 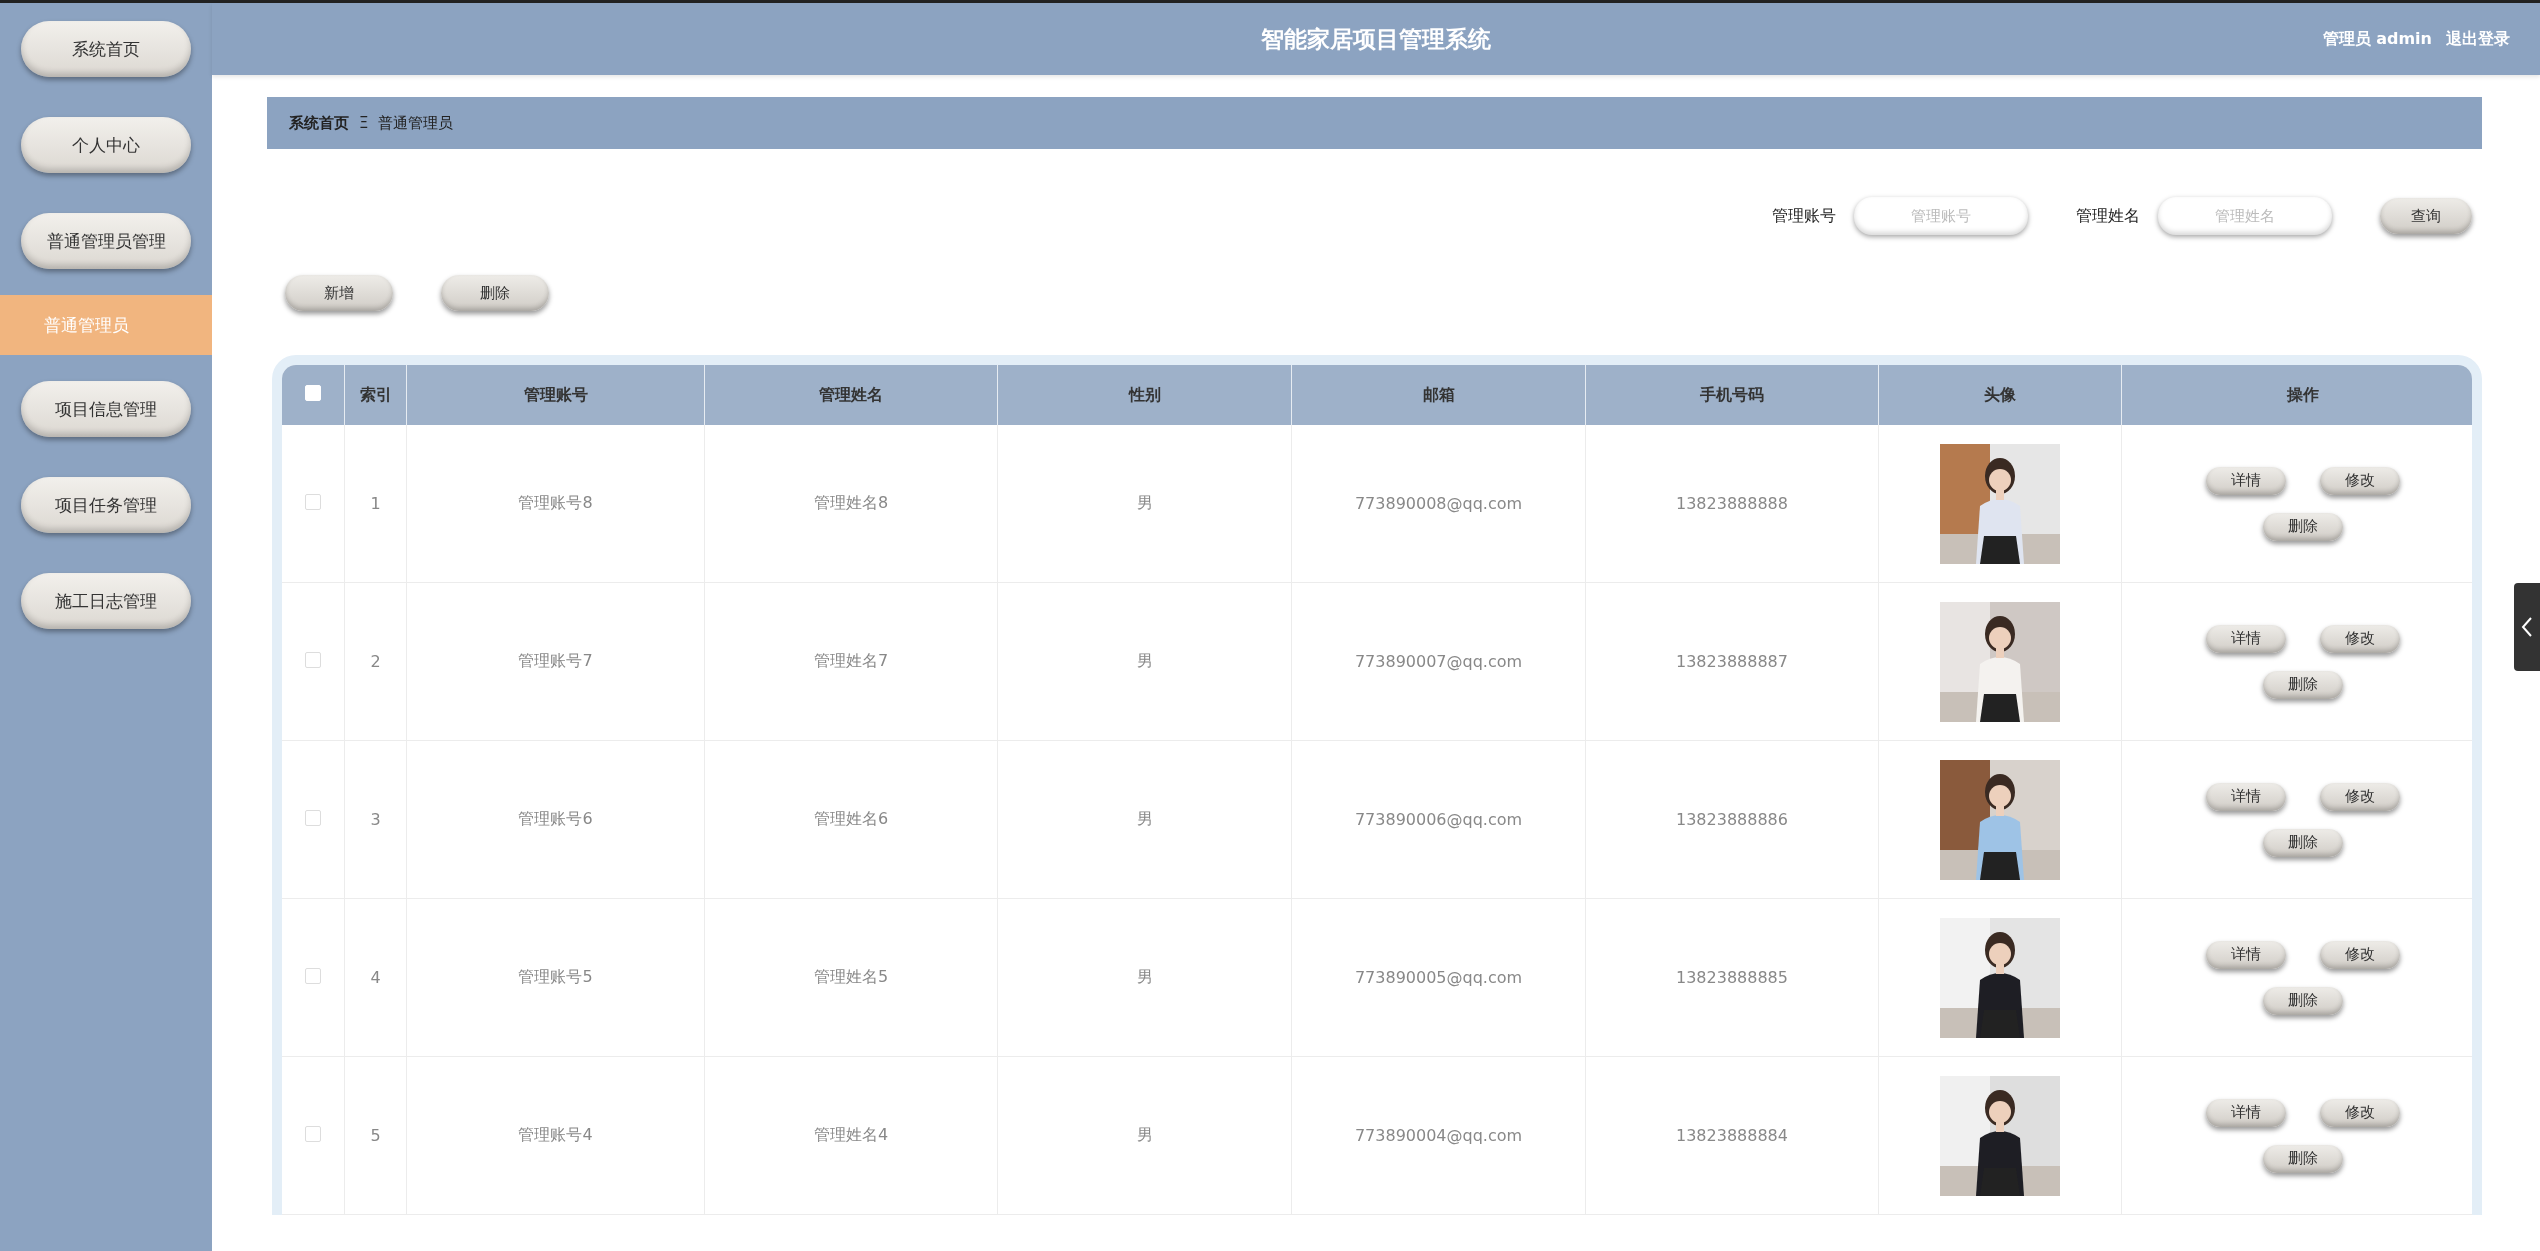 I want to click on table-cell: 773890006@qq.com, so click(x=1438, y=819).